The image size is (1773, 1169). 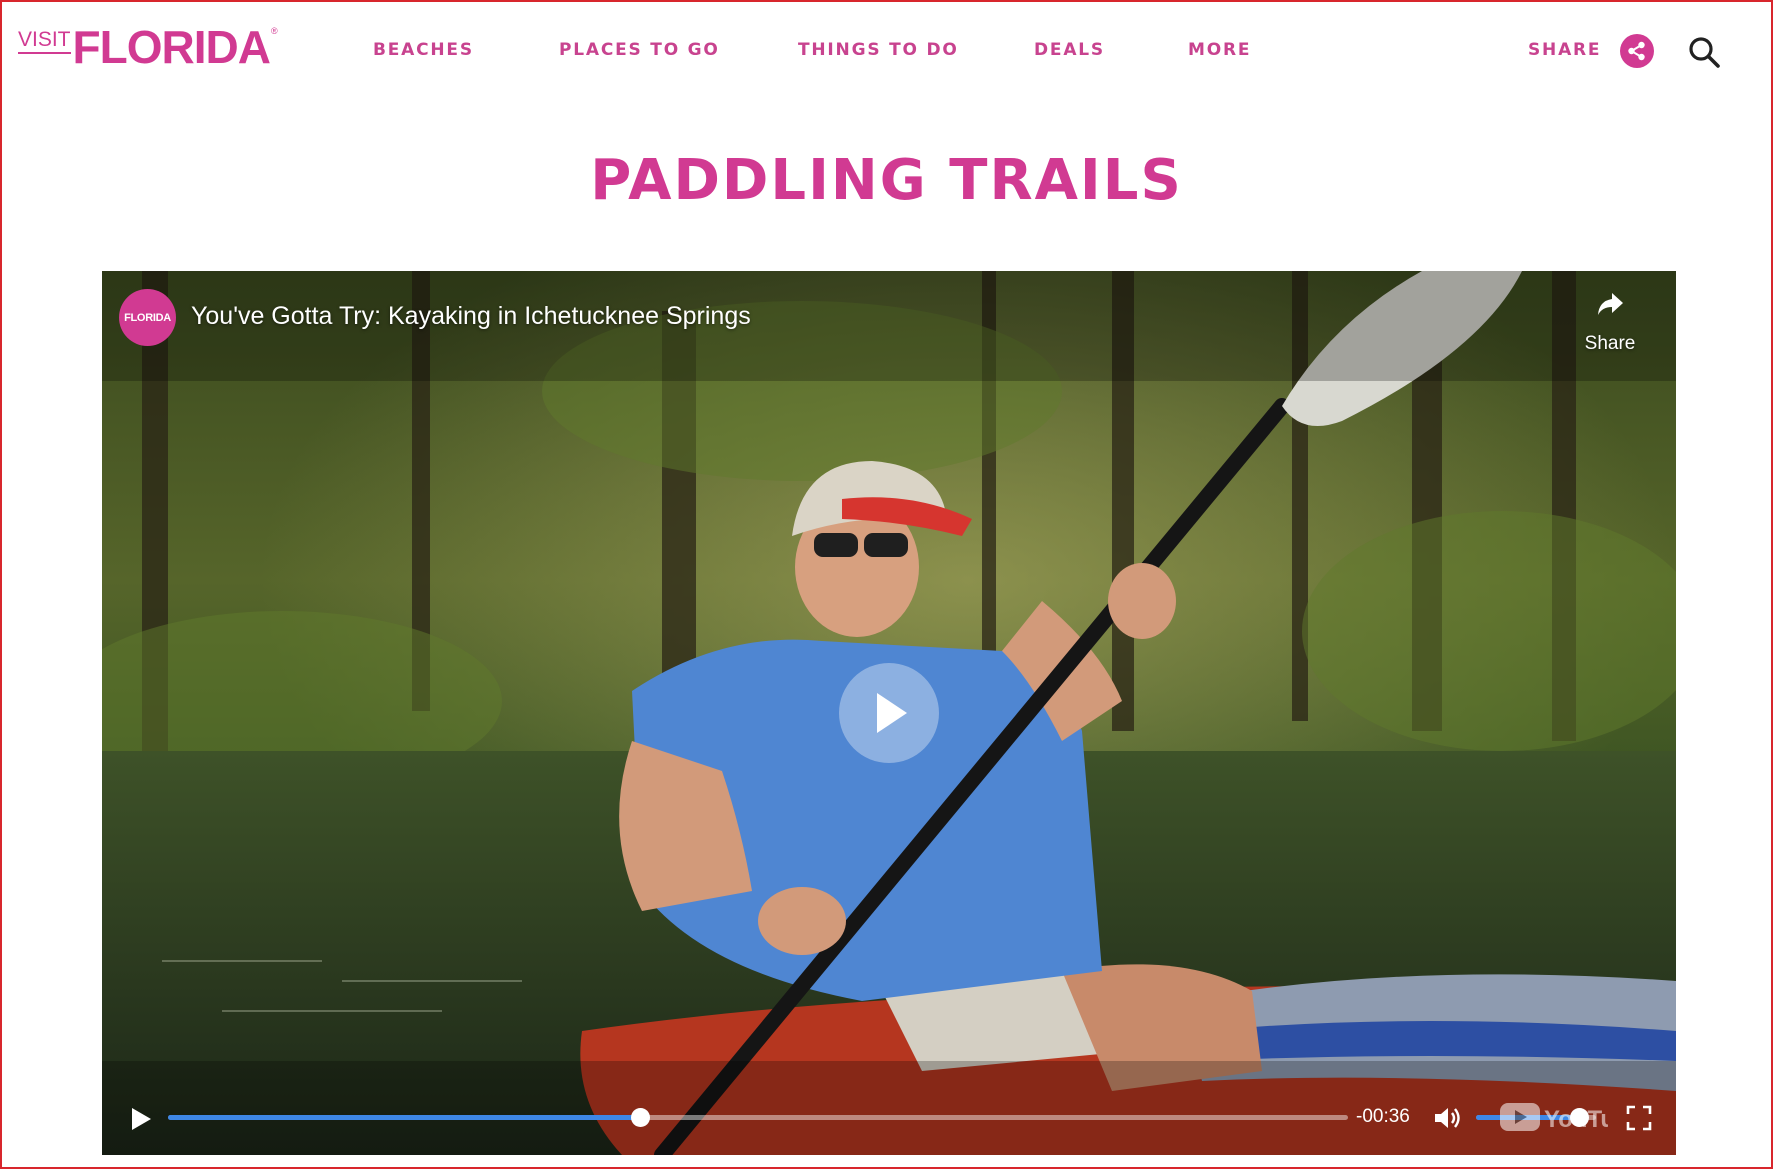 I want to click on logo-visit-text: VISIT, so click(x=44, y=41).